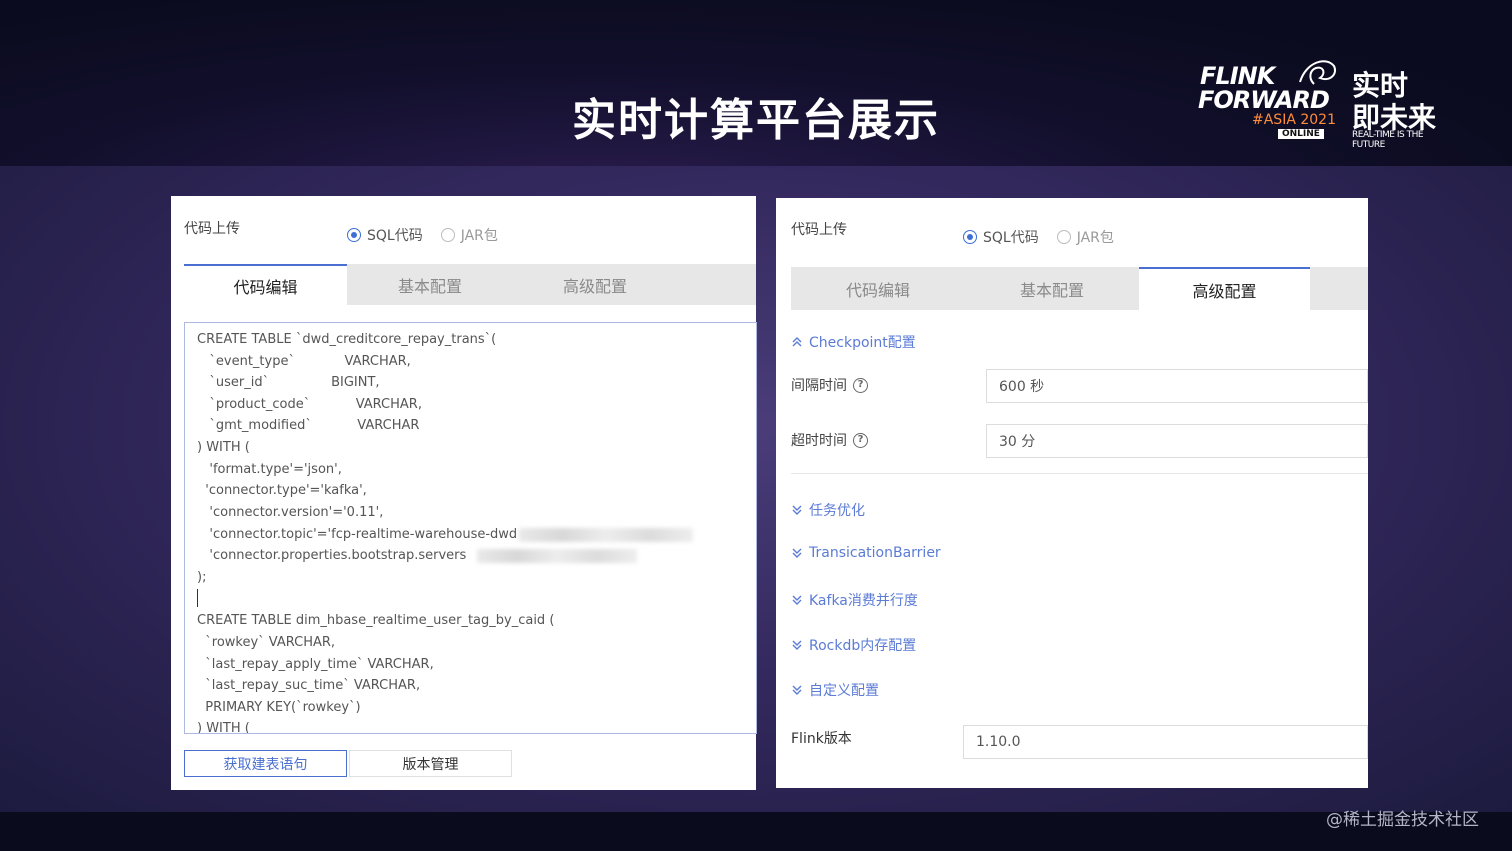 The height and width of the screenshot is (851, 1512). Describe the element at coordinates (797, 342) in the screenshot. I see `chevron-up-icon` at that location.